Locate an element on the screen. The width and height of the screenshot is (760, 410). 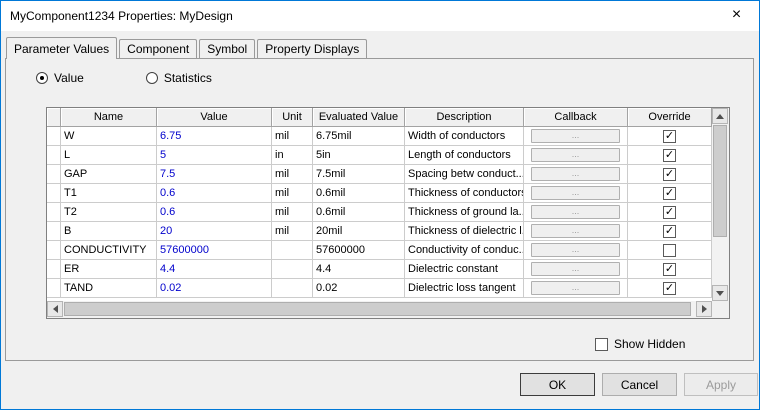
cell-name: T2 is located at coordinates (109, 212).